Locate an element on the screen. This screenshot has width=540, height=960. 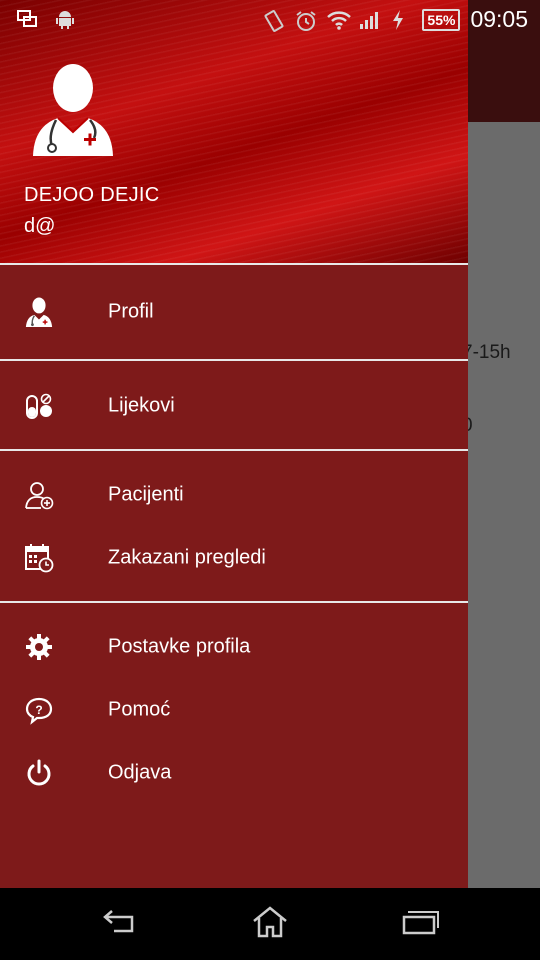
pills-icon is located at coordinates (39, 406).